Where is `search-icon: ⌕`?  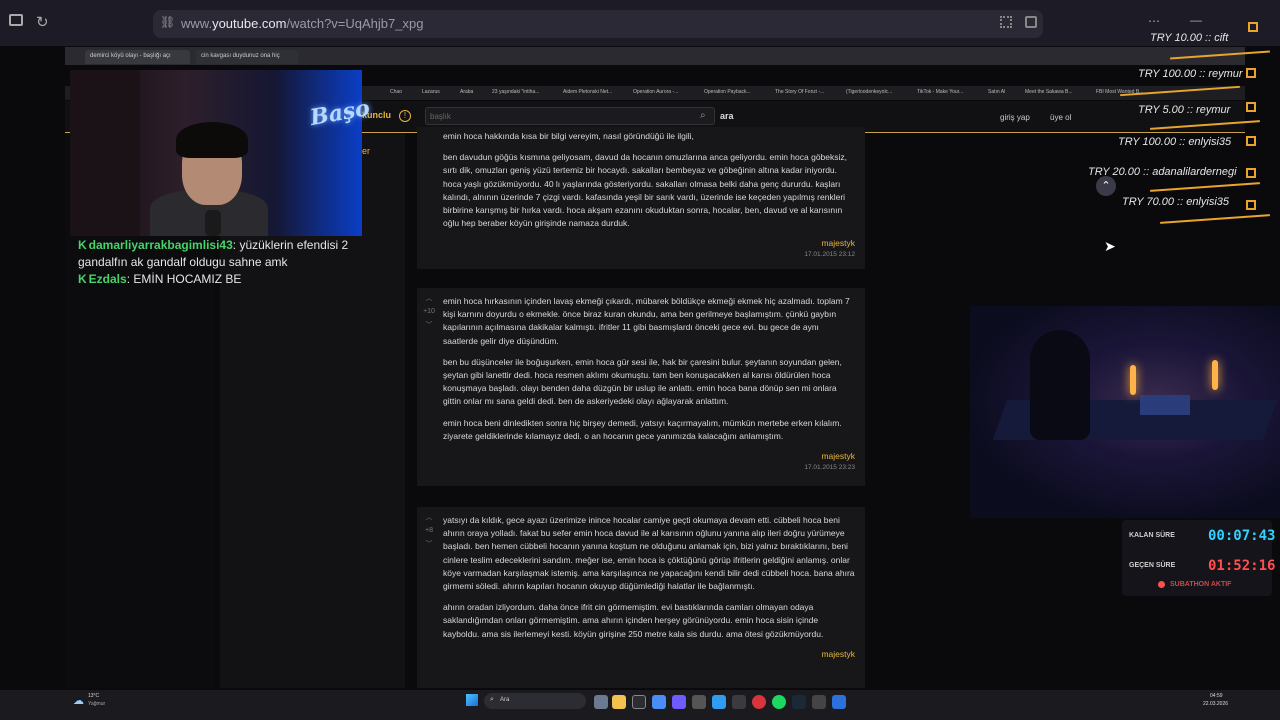 search-icon: ⌕ is located at coordinates (703, 115).